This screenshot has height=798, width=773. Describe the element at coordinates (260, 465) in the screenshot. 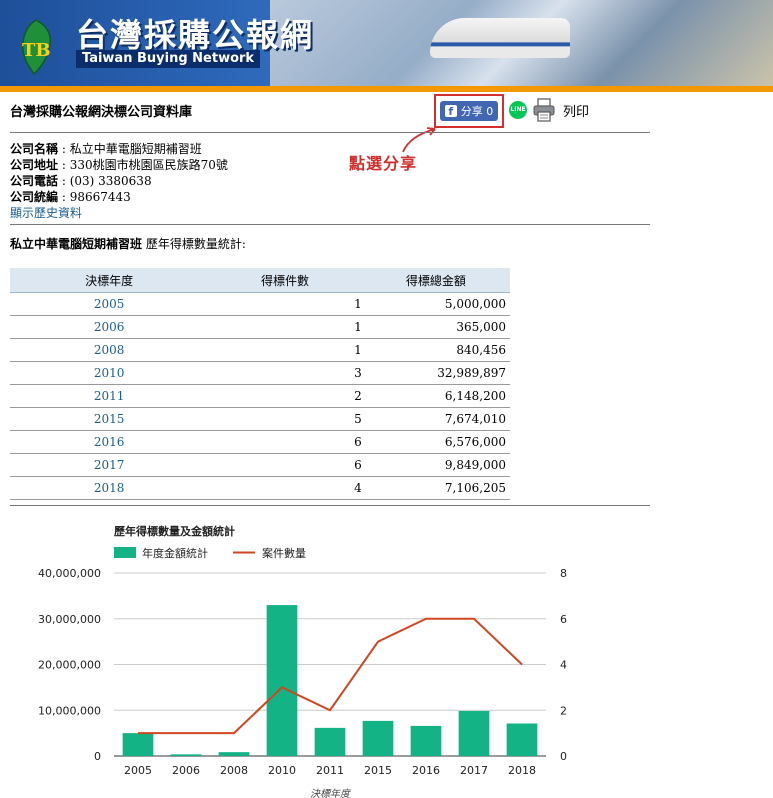

I see `table-row: 2017 6 9,849,000` at that location.